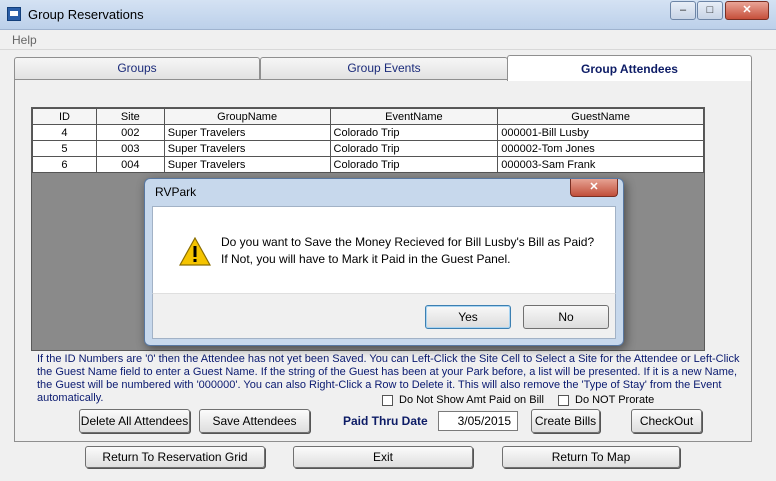 The height and width of the screenshot is (481, 776). Describe the element at coordinates (666, 421) in the screenshot. I see `checkout-button: CheckOut` at that location.